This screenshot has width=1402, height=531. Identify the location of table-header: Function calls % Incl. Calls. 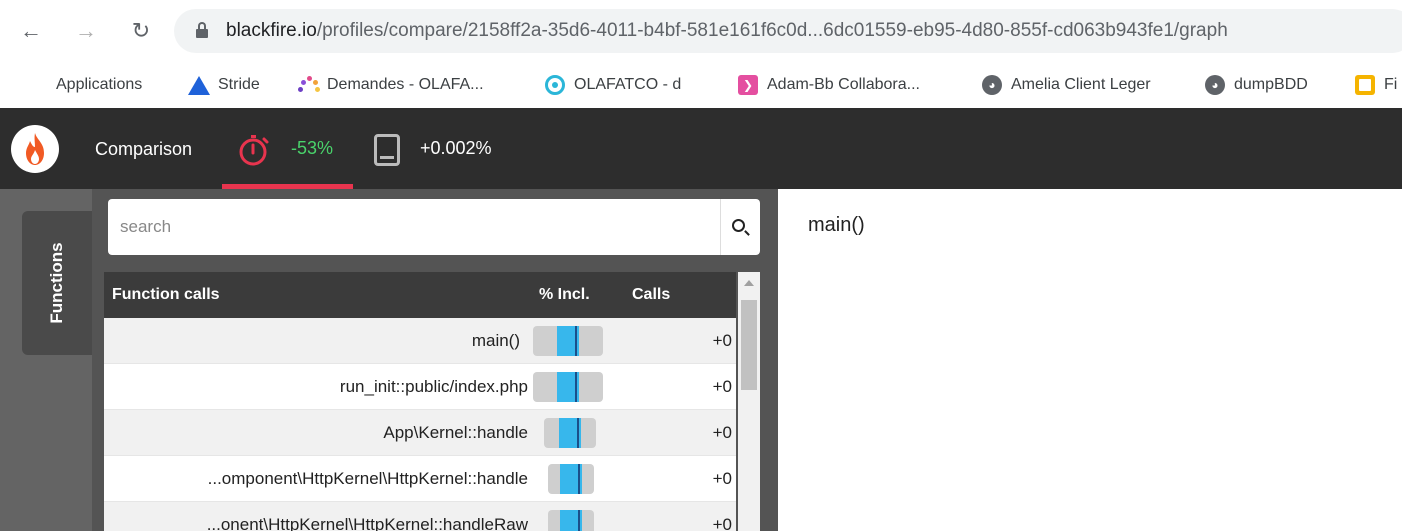
(420, 295).